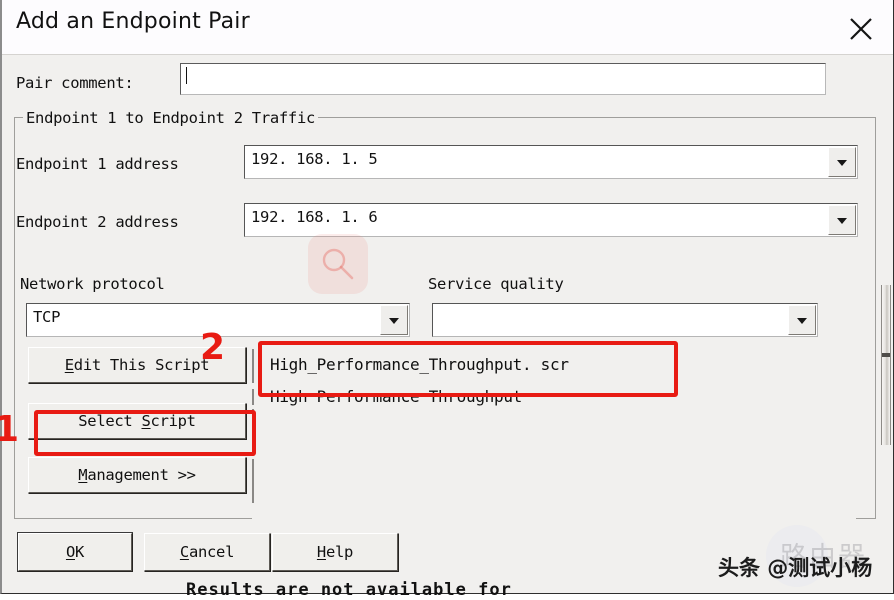 The width and height of the screenshot is (894, 600). Describe the element at coordinates (496, 284) in the screenshot. I see `service-quality-label: Service quality` at that location.